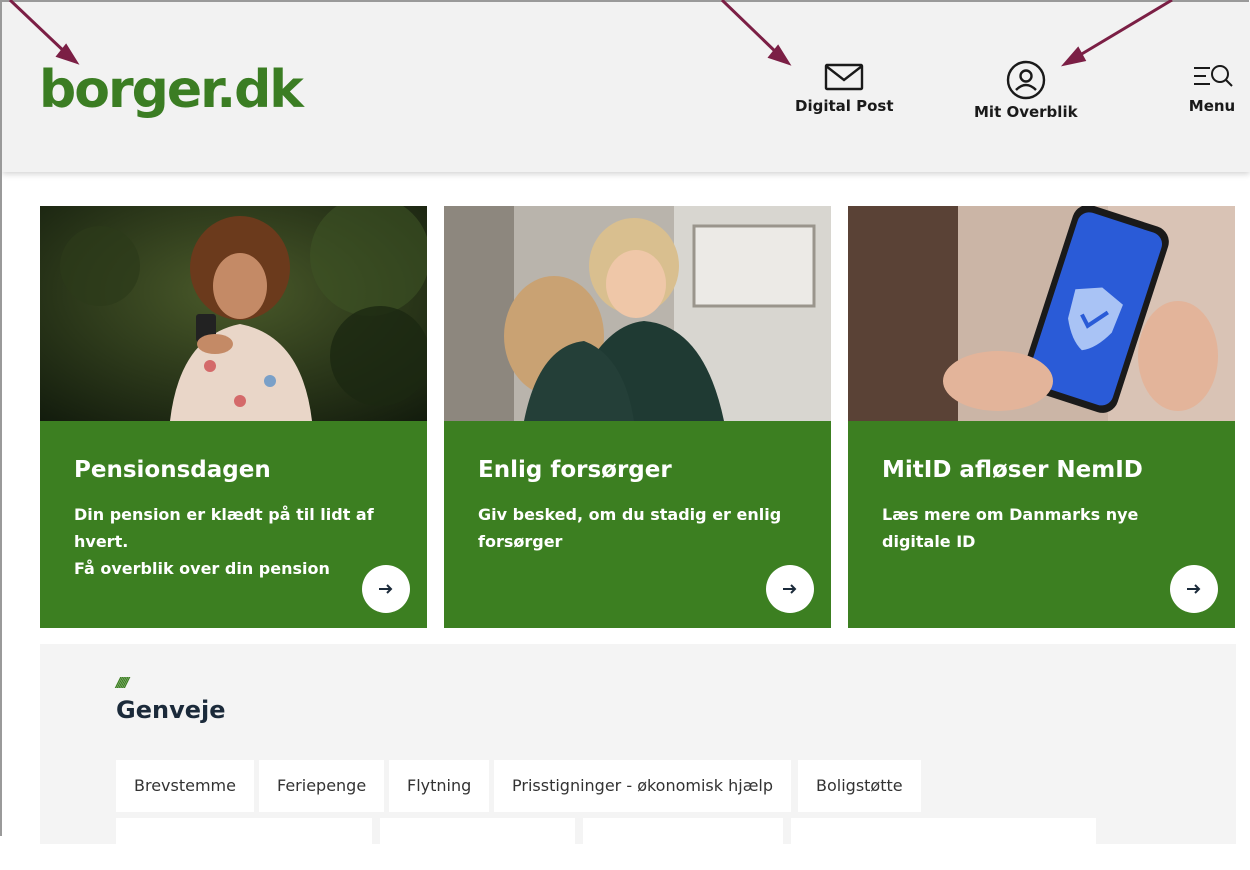 This screenshot has width=1250, height=870. Describe the element at coordinates (172, 470) in the screenshot. I see `card-title: Pensionsdagen` at that location.